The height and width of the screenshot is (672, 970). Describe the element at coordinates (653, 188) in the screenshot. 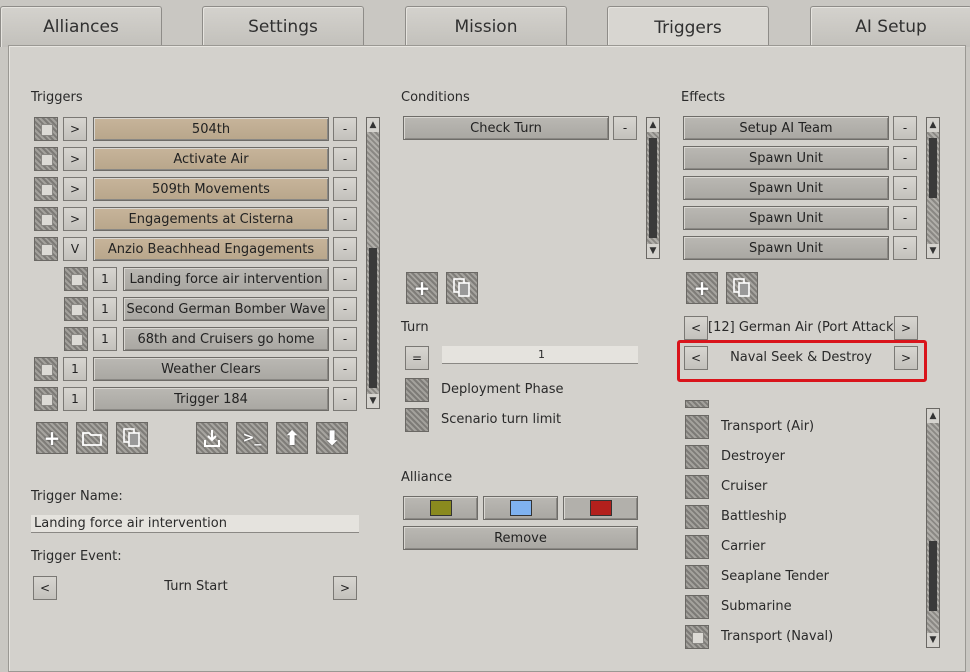

I see `conditions-scrollbar: ▲ ▼` at that location.